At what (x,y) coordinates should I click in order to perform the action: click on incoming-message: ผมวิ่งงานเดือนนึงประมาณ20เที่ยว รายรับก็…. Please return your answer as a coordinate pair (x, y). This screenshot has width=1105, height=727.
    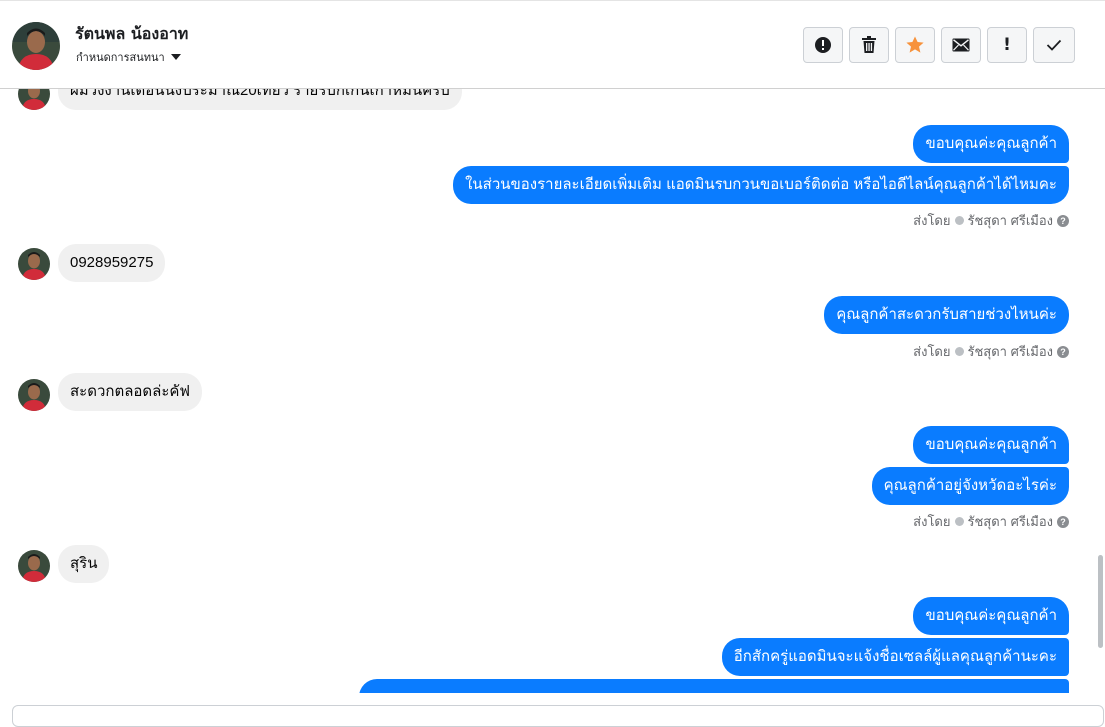
    Looking at the image, I should click on (260, 99).